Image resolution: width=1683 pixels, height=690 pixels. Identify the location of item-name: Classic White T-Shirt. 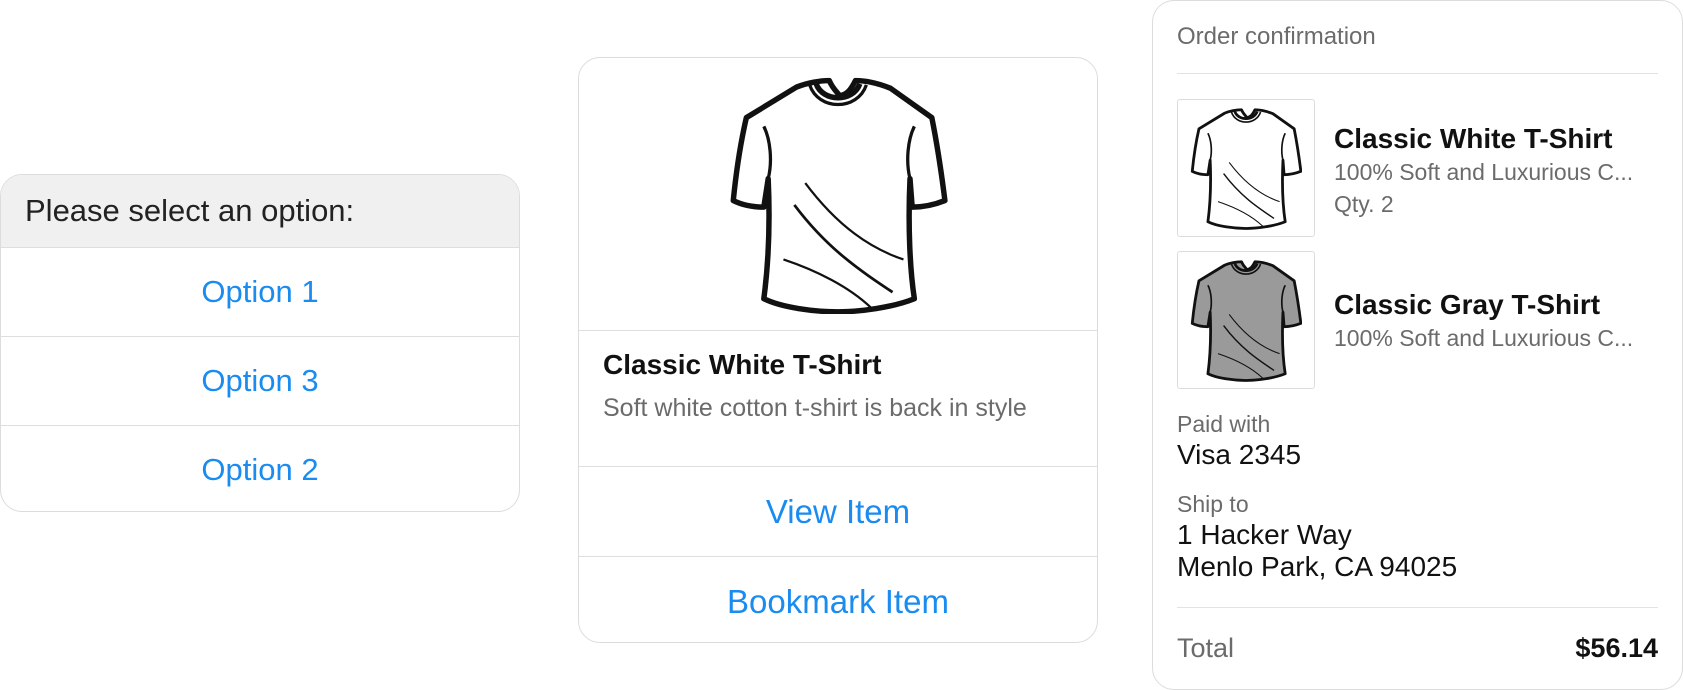
(1473, 138).